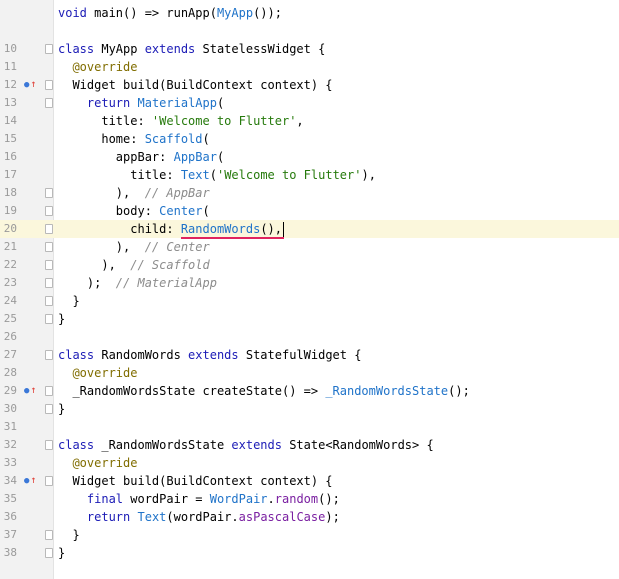 The height and width of the screenshot is (579, 619). I want to click on code-text: return MaterialApp(, so click(141, 103).